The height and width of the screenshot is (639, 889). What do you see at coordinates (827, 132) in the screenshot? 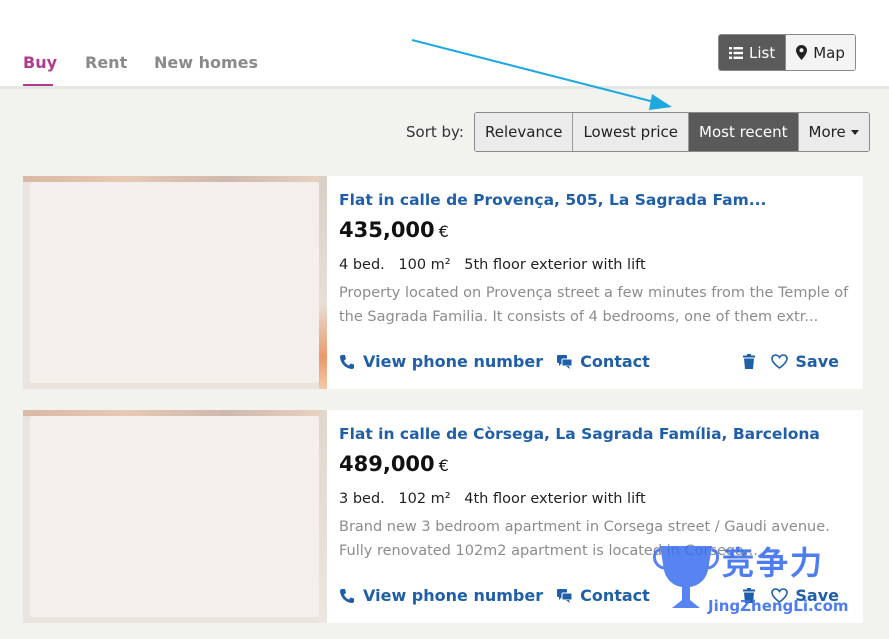
I see `sort-more-label: More` at bounding box center [827, 132].